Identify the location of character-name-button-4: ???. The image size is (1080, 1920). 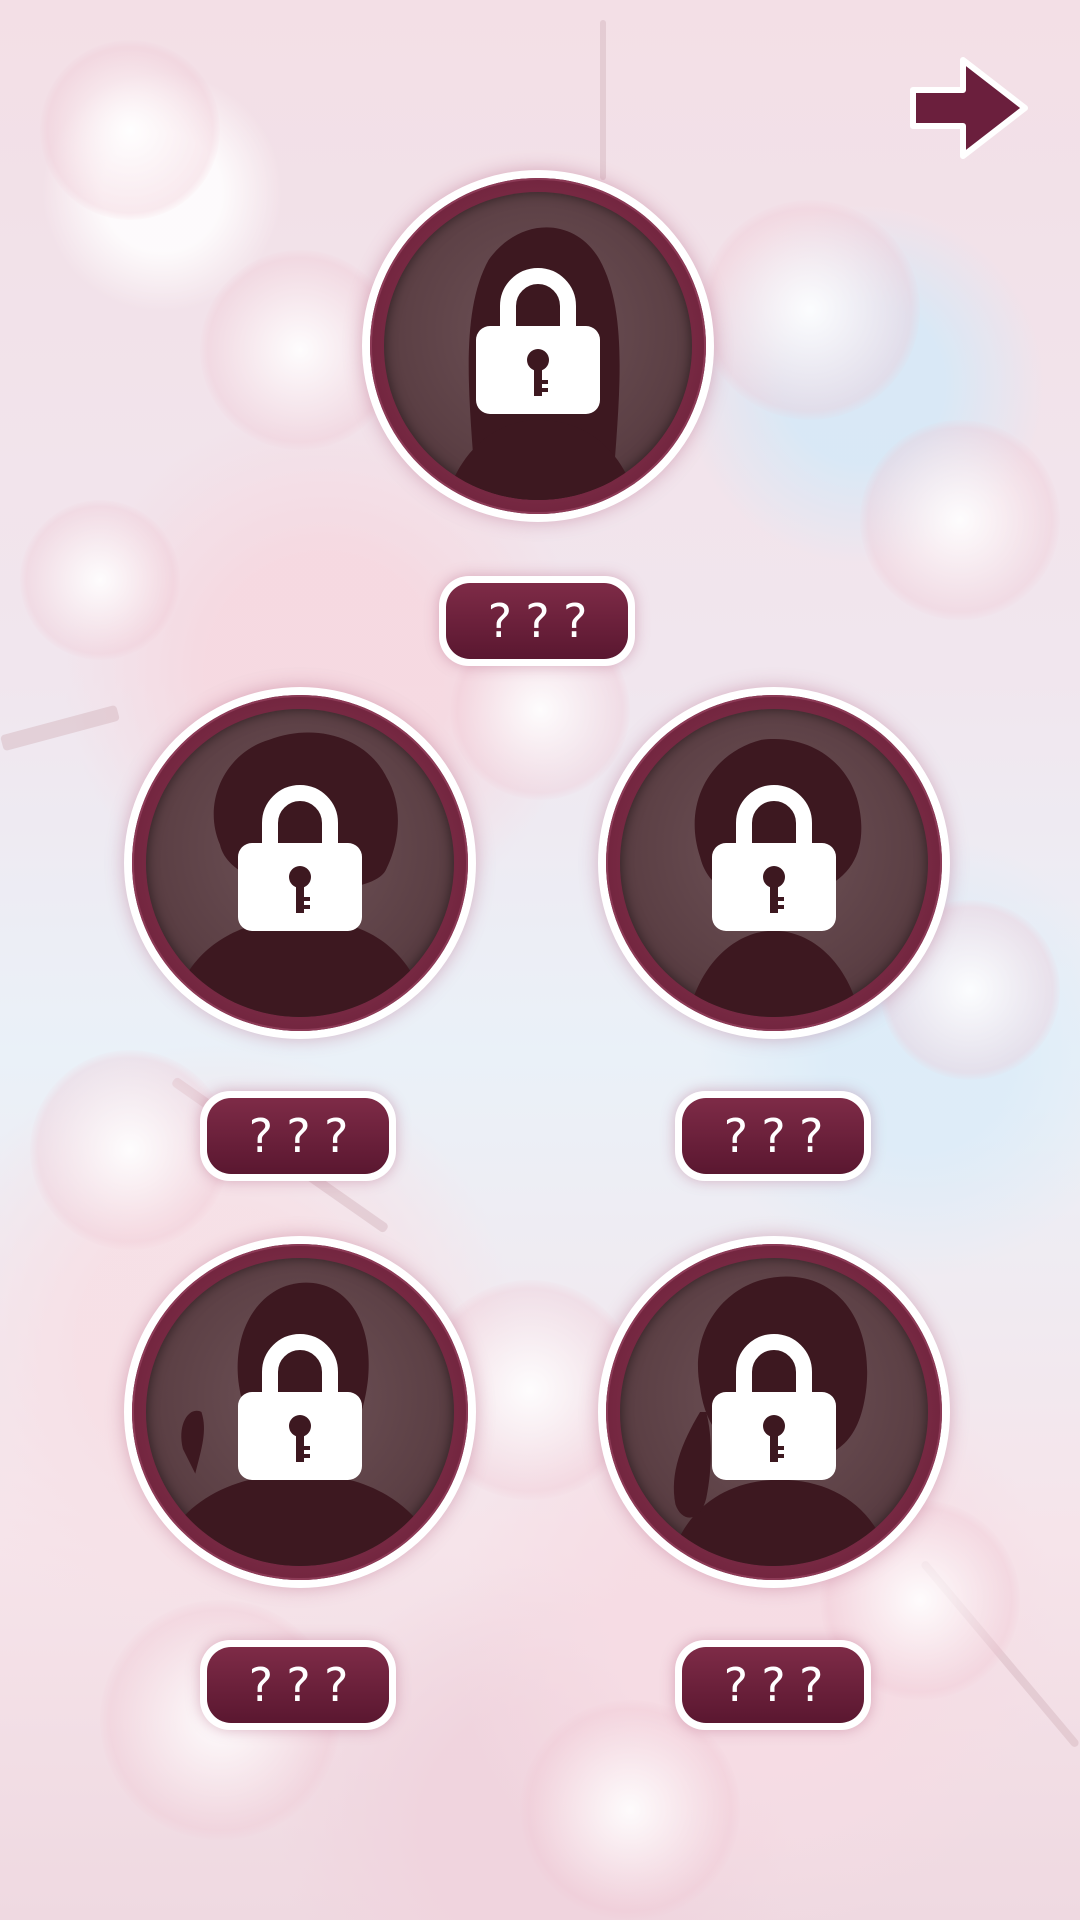
(298, 1685).